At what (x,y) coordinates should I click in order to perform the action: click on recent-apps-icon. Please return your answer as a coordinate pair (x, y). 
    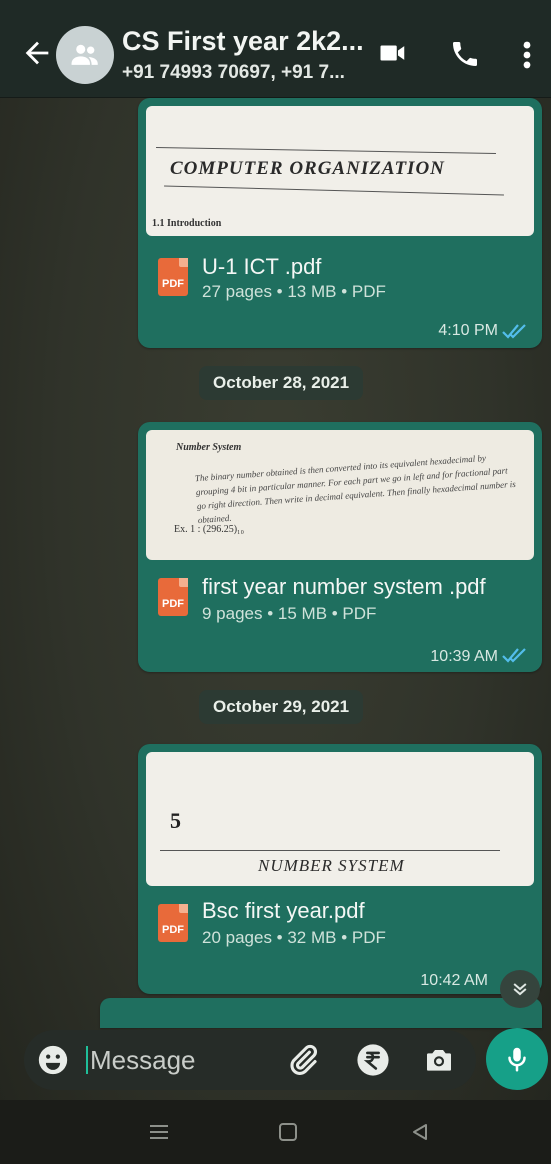
    Looking at the image, I should click on (159, 1132).